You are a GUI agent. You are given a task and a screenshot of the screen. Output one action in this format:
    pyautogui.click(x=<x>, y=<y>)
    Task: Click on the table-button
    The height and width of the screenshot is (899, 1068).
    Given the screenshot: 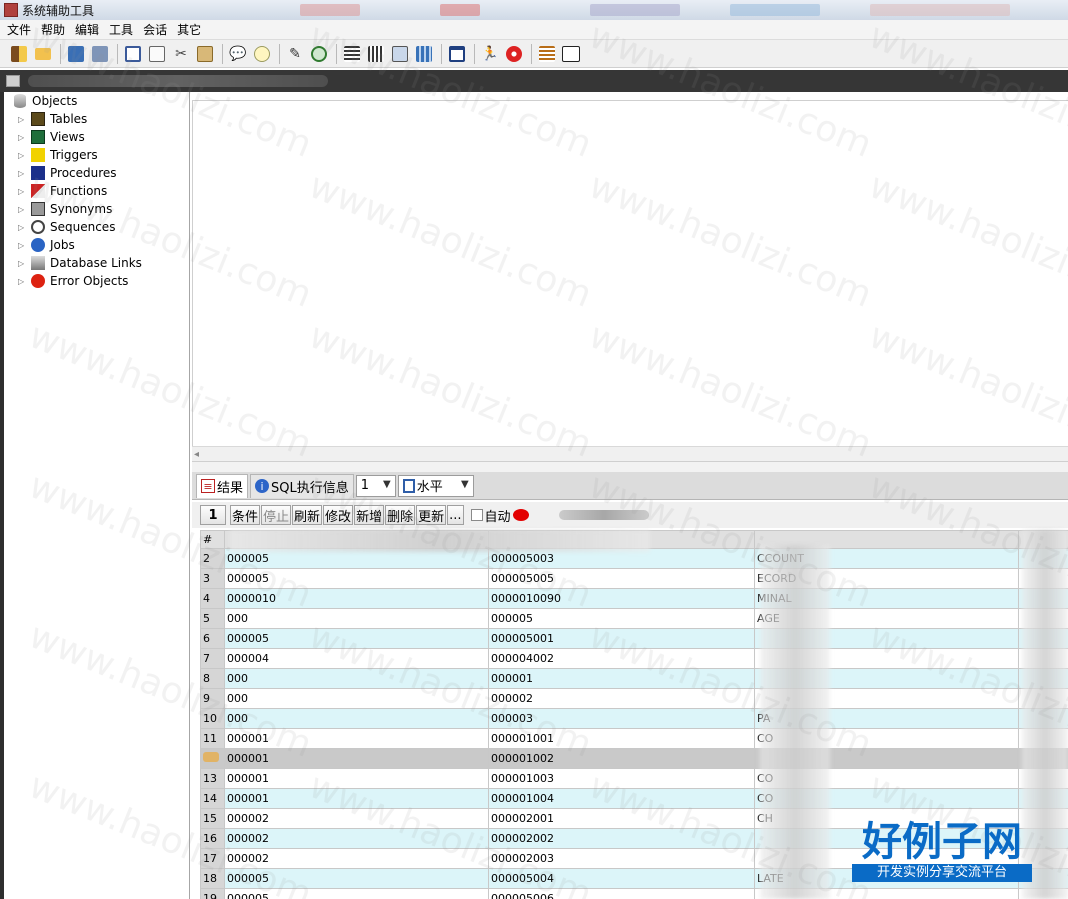 What is the action you would take?
    pyautogui.click(x=424, y=54)
    